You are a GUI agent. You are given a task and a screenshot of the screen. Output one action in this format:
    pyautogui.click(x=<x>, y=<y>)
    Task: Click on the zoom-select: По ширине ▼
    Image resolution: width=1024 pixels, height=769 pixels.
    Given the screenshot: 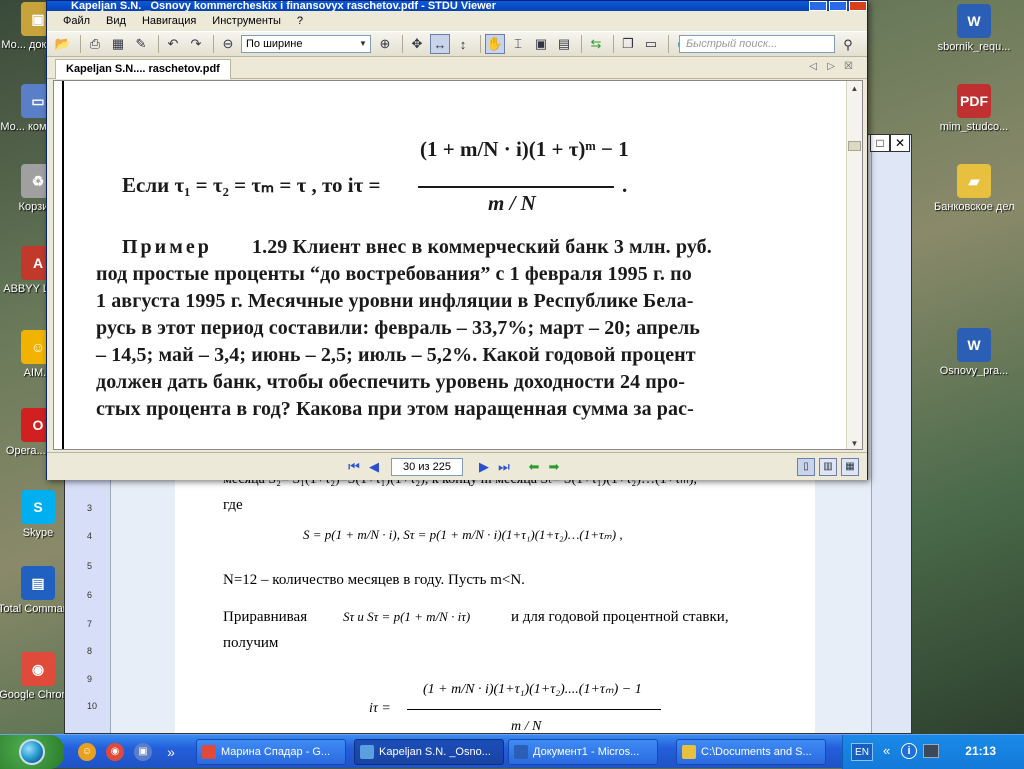 What is the action you would take?
    pyautogui.click(x=306, y=44)
    